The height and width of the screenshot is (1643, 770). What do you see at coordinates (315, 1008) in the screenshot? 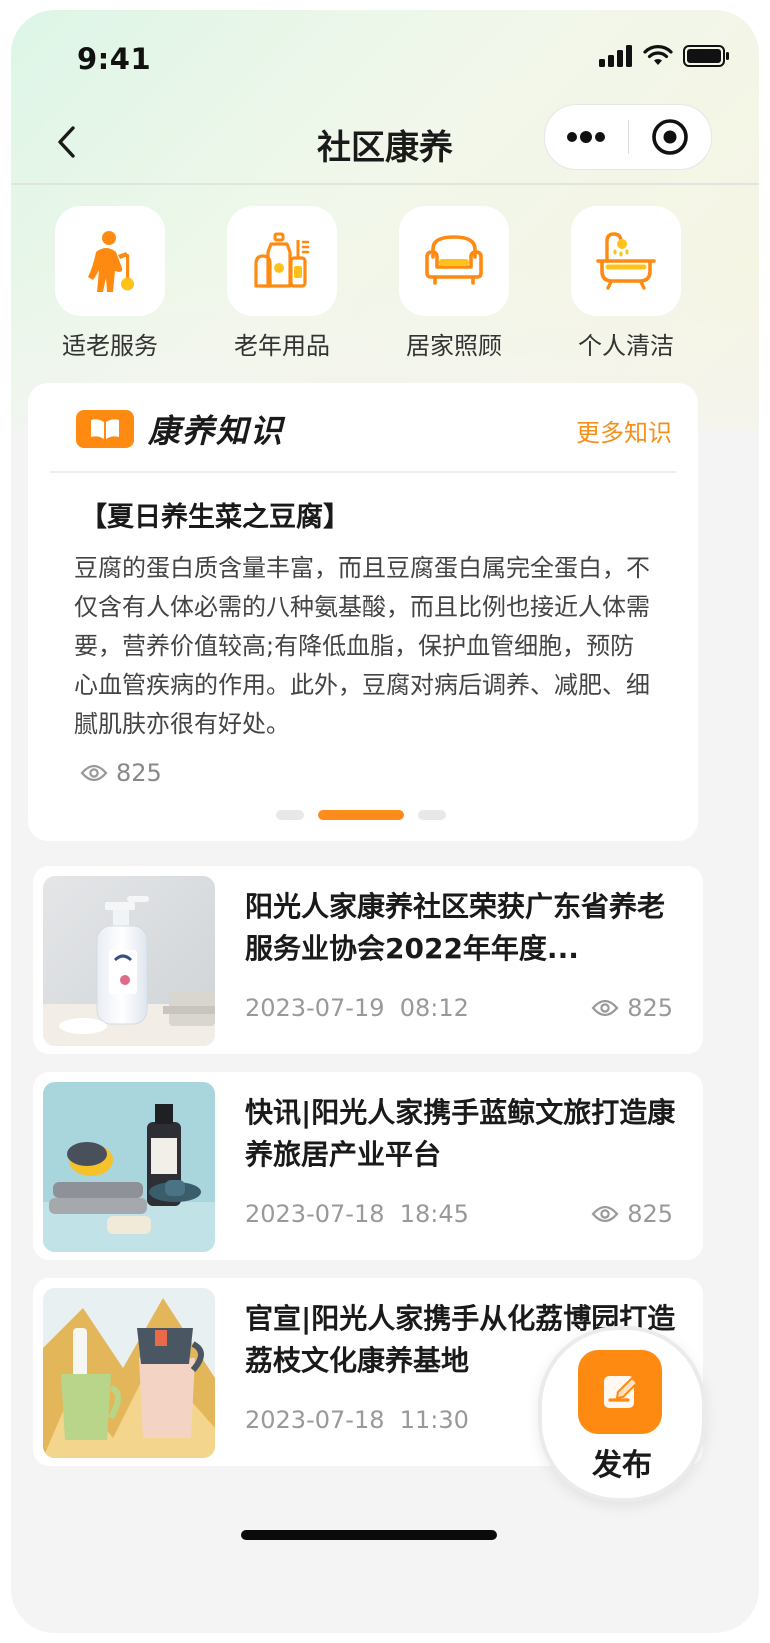
I see `news-date: 2023-07-19` at bounding box center [315, 1008].